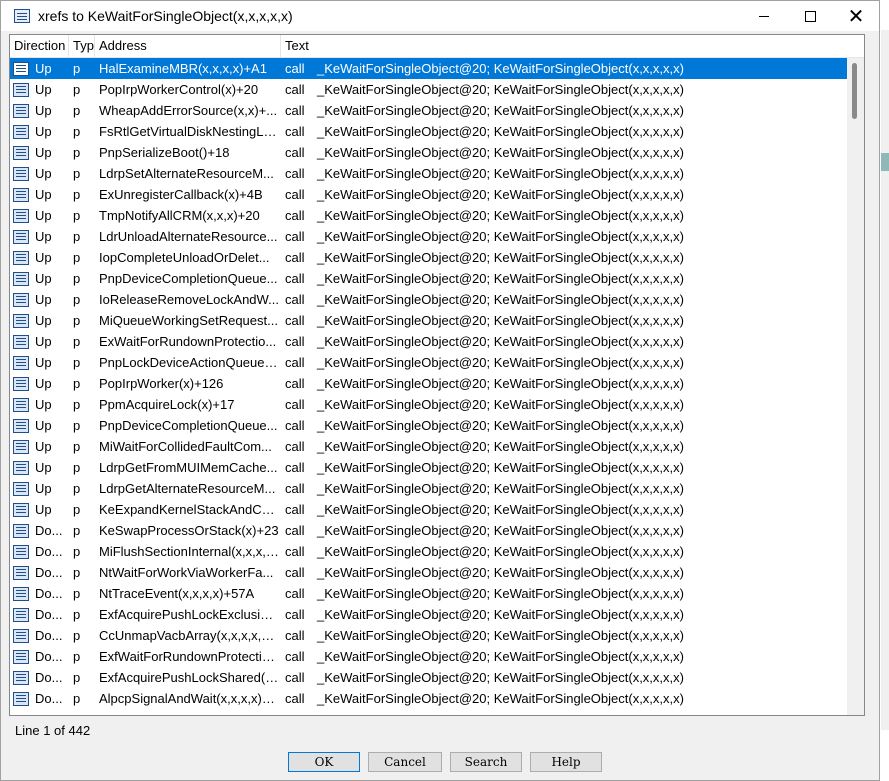 This screenshot has width=889, height=781. I want to click on column-header-address: Address, so click(188, 46).